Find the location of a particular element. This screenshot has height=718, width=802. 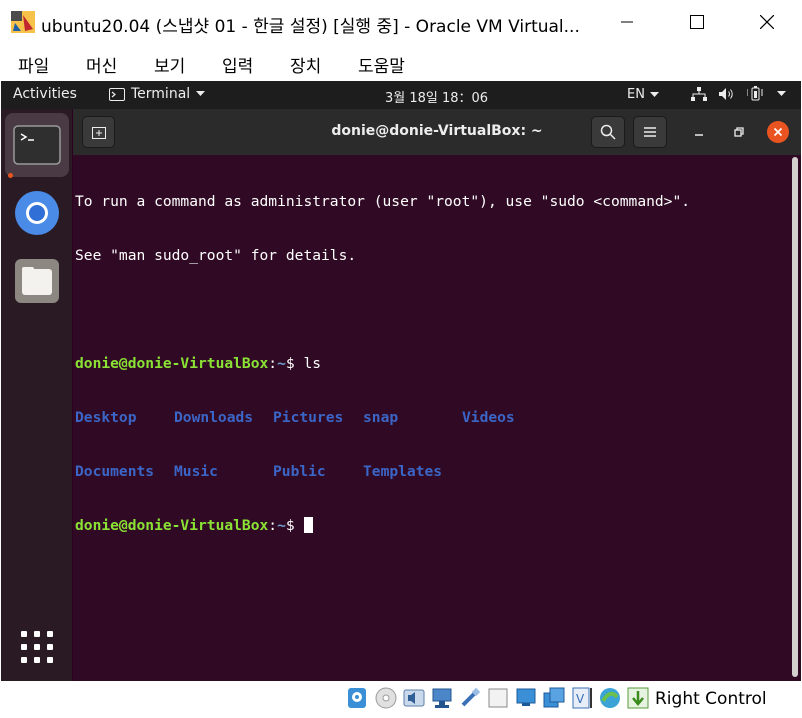

vm-menubar: 파일 머신 보기 입력 장치 도움말 is located at coordinates (401, 62).